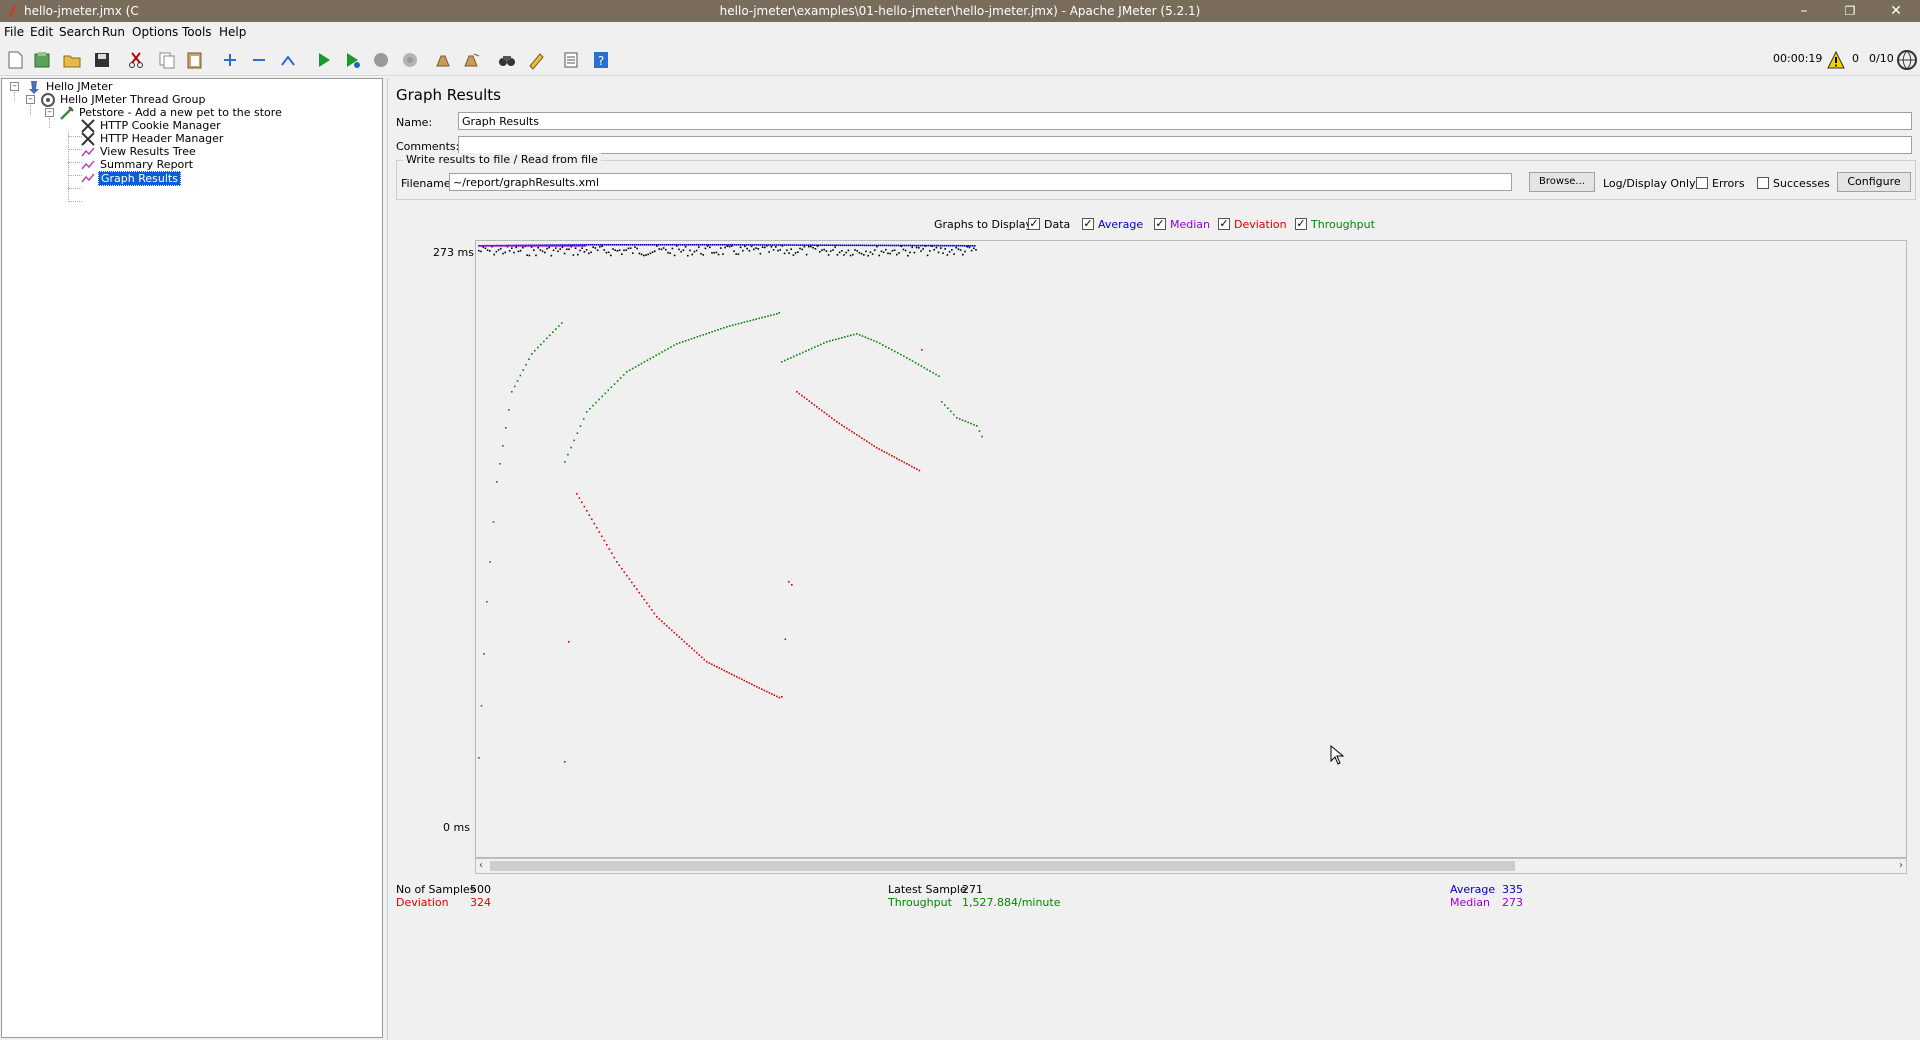  Describe the element at coordinates (1185, 145) in the screenshot. I see `comments-field` at that location.